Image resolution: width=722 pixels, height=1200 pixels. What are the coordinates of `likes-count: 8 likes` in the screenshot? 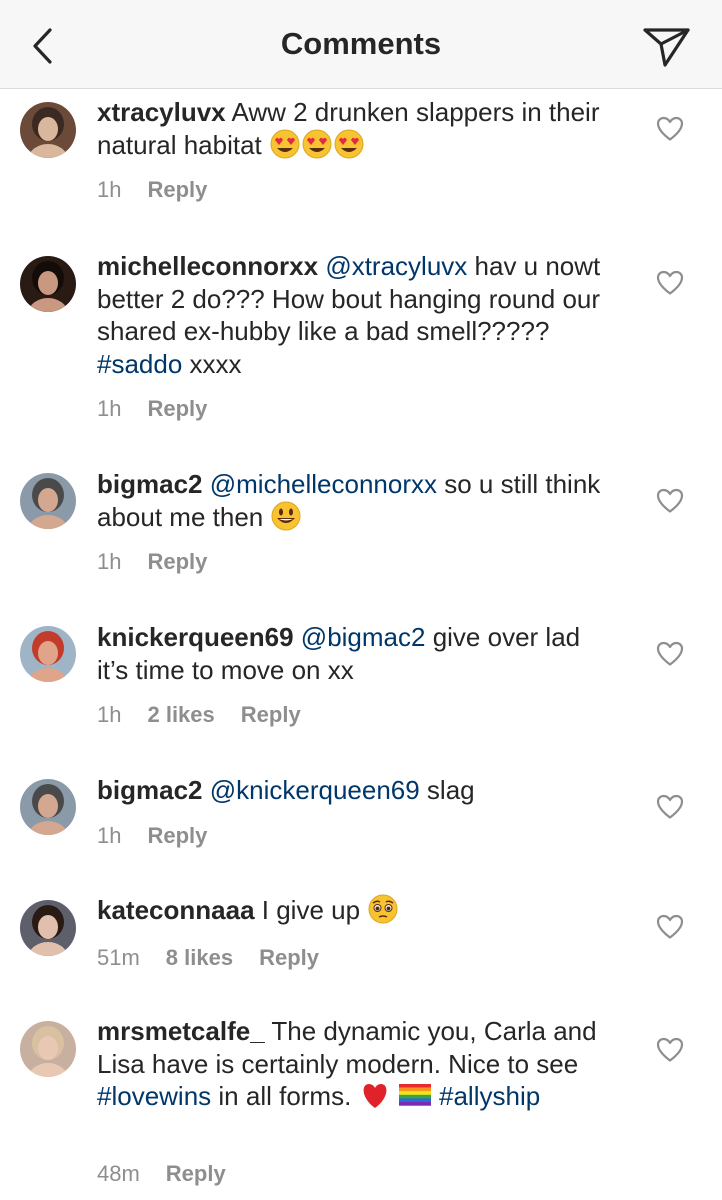 It's located at (199, 957).